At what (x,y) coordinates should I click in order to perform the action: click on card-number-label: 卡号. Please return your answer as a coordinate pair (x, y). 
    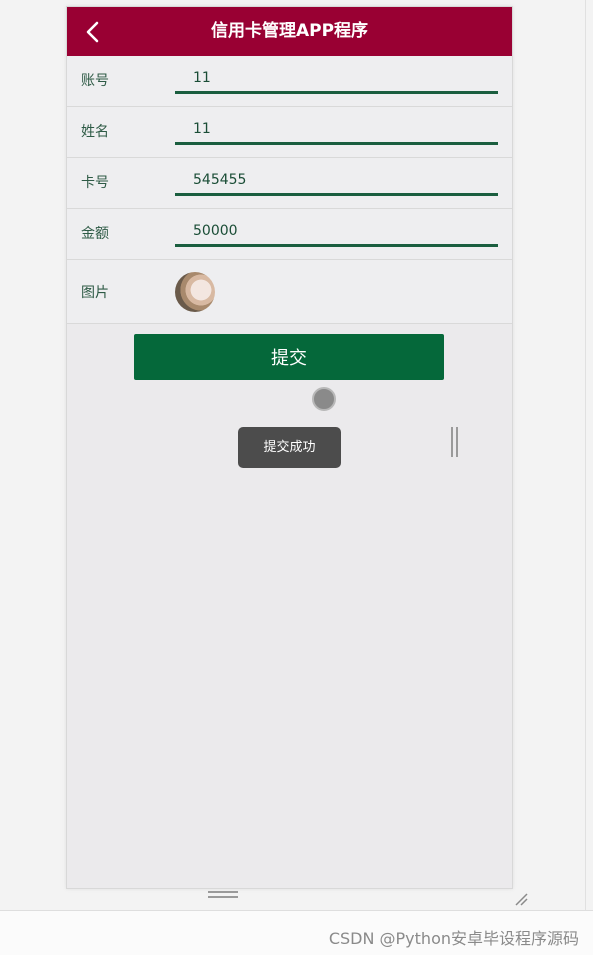
    Looking at the image, I should click on (95, 183).